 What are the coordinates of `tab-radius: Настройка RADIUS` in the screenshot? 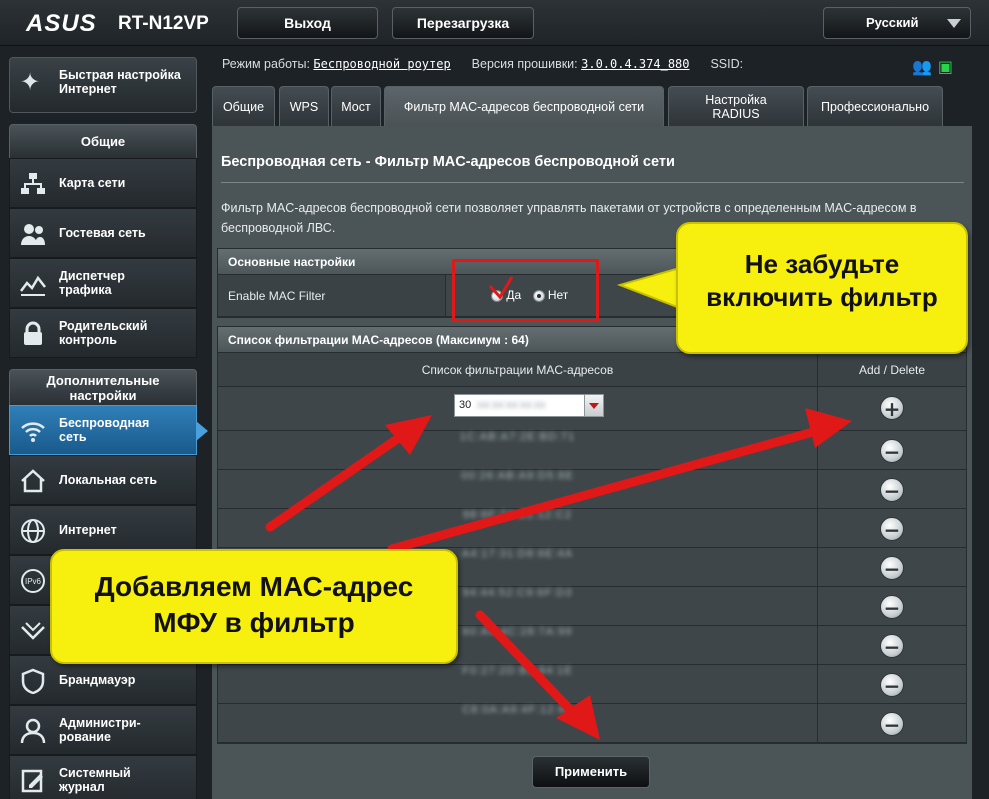 It's located at (736, 106).